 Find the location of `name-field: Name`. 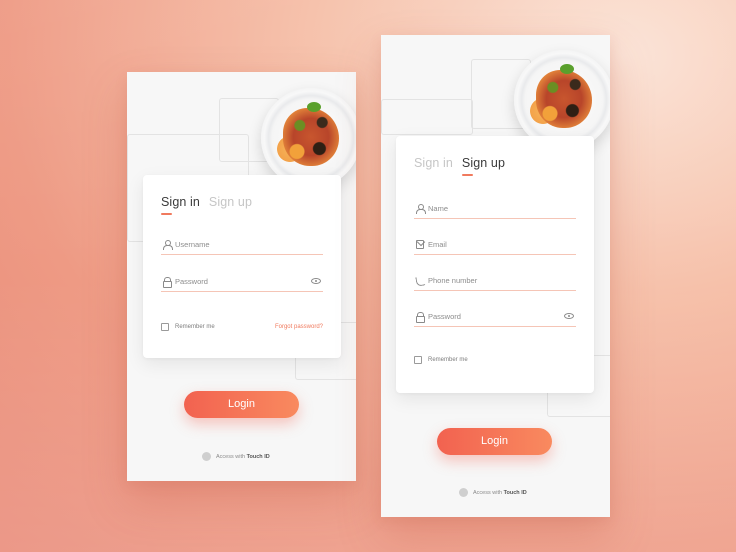

name-field: Name is located at coordinates (495, 210).